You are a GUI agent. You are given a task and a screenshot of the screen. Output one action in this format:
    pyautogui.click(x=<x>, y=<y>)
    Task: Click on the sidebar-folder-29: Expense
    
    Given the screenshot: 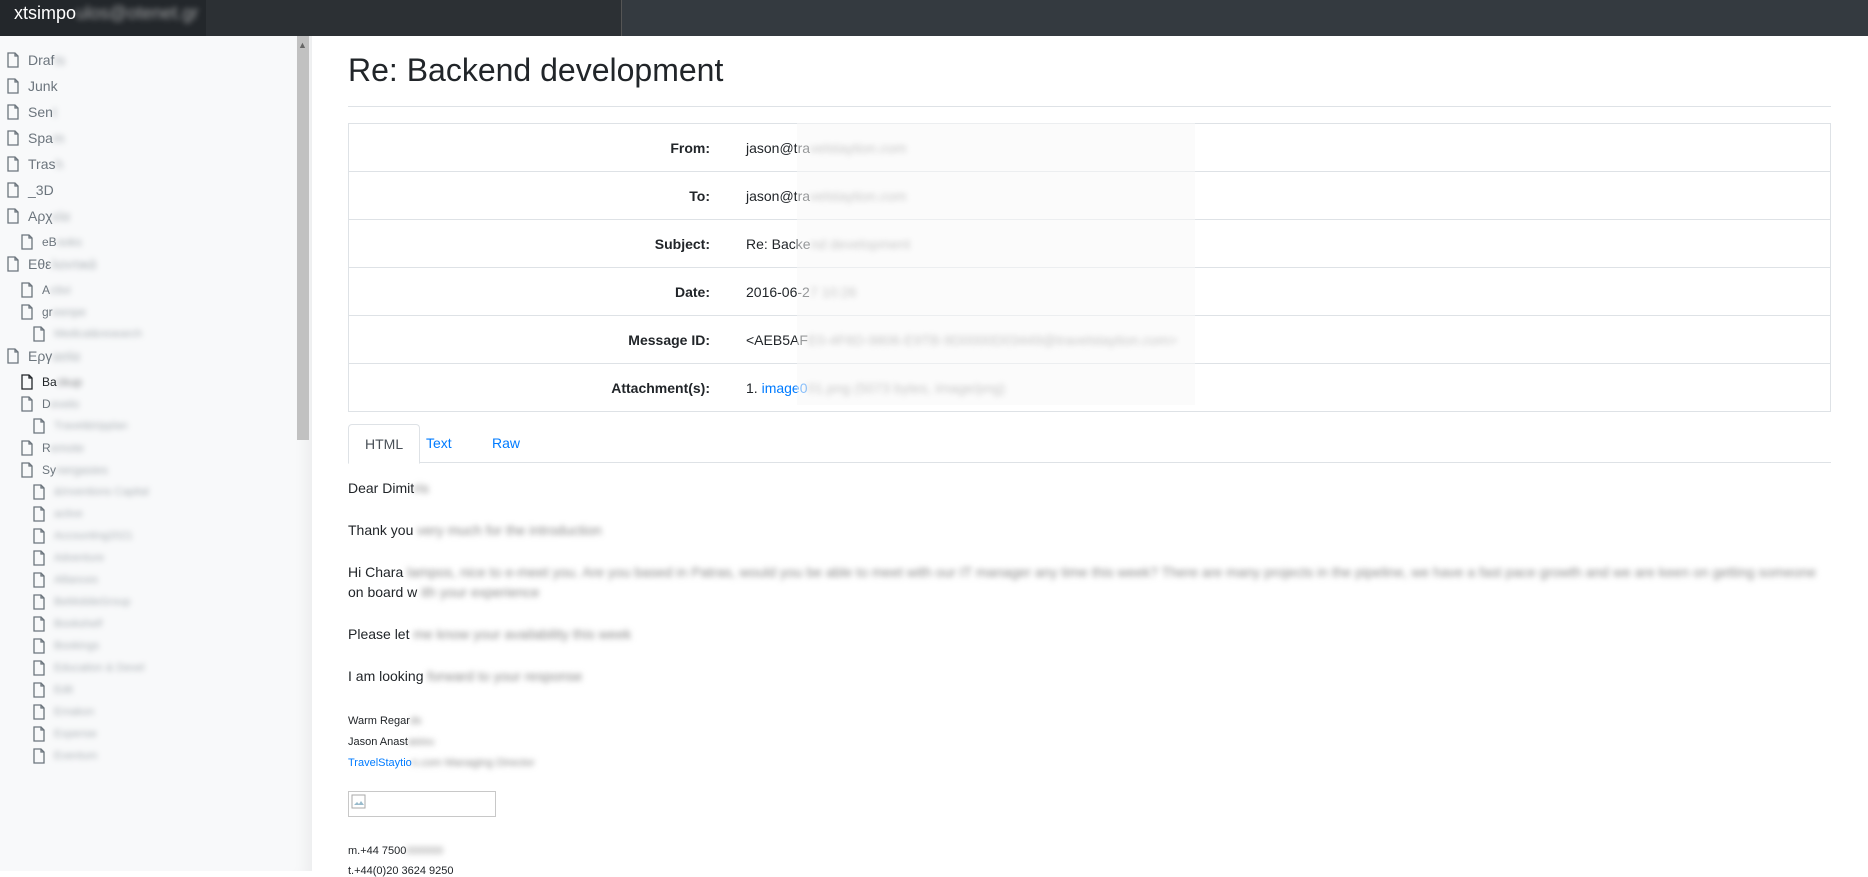 What is the action you would take?
    pyautogui.click(x=64, y=734)
    